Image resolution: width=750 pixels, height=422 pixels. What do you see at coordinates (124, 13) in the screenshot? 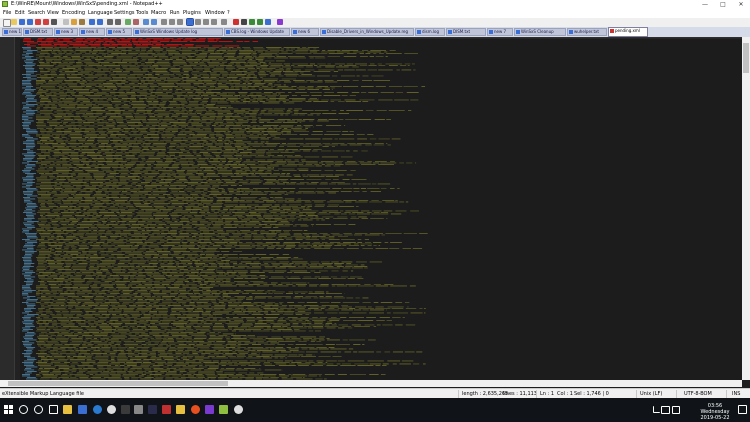
I see `menu-settings: Settings` at bounding box center [124, 13].